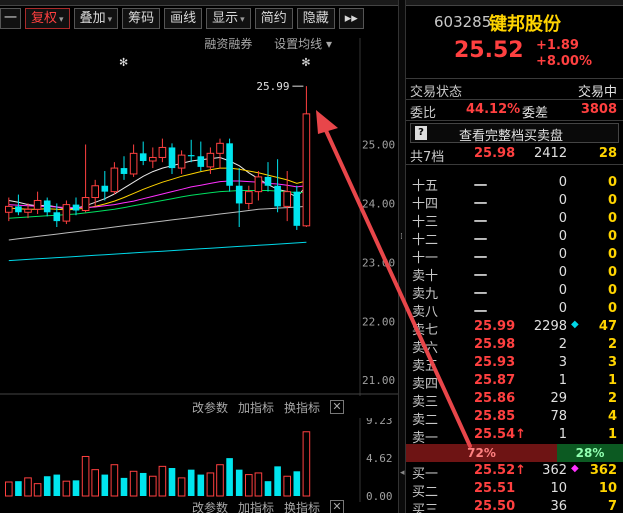 This screenshot has height=513, width=623. I want to click on asks-row: 卖五 25.93 3 3, so click(514, 364).